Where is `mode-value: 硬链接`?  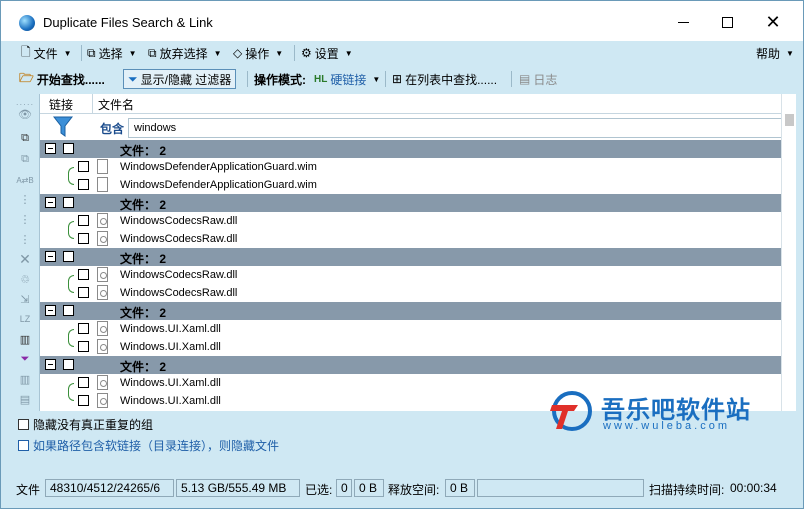 mode-value: 硬链接 is located at coordinates (348, 79).